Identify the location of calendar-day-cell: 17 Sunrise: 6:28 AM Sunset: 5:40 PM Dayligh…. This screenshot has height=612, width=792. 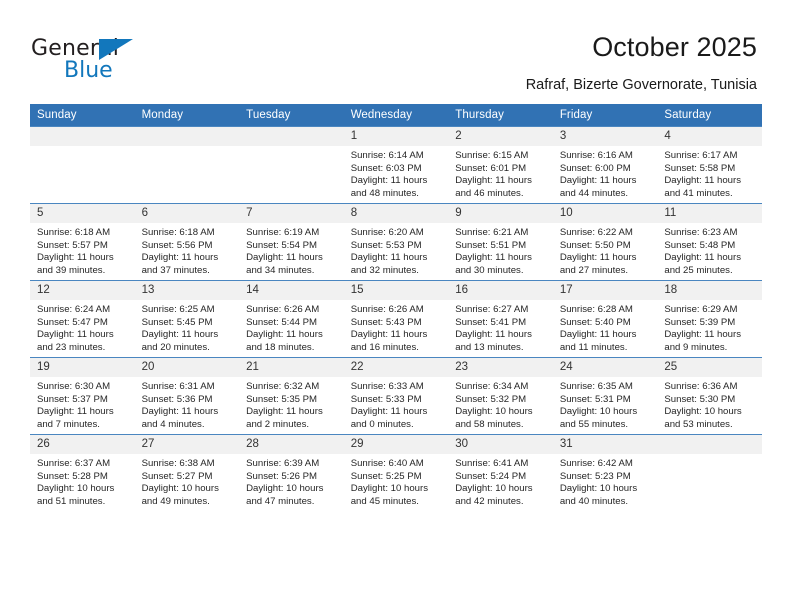
(605, 319).